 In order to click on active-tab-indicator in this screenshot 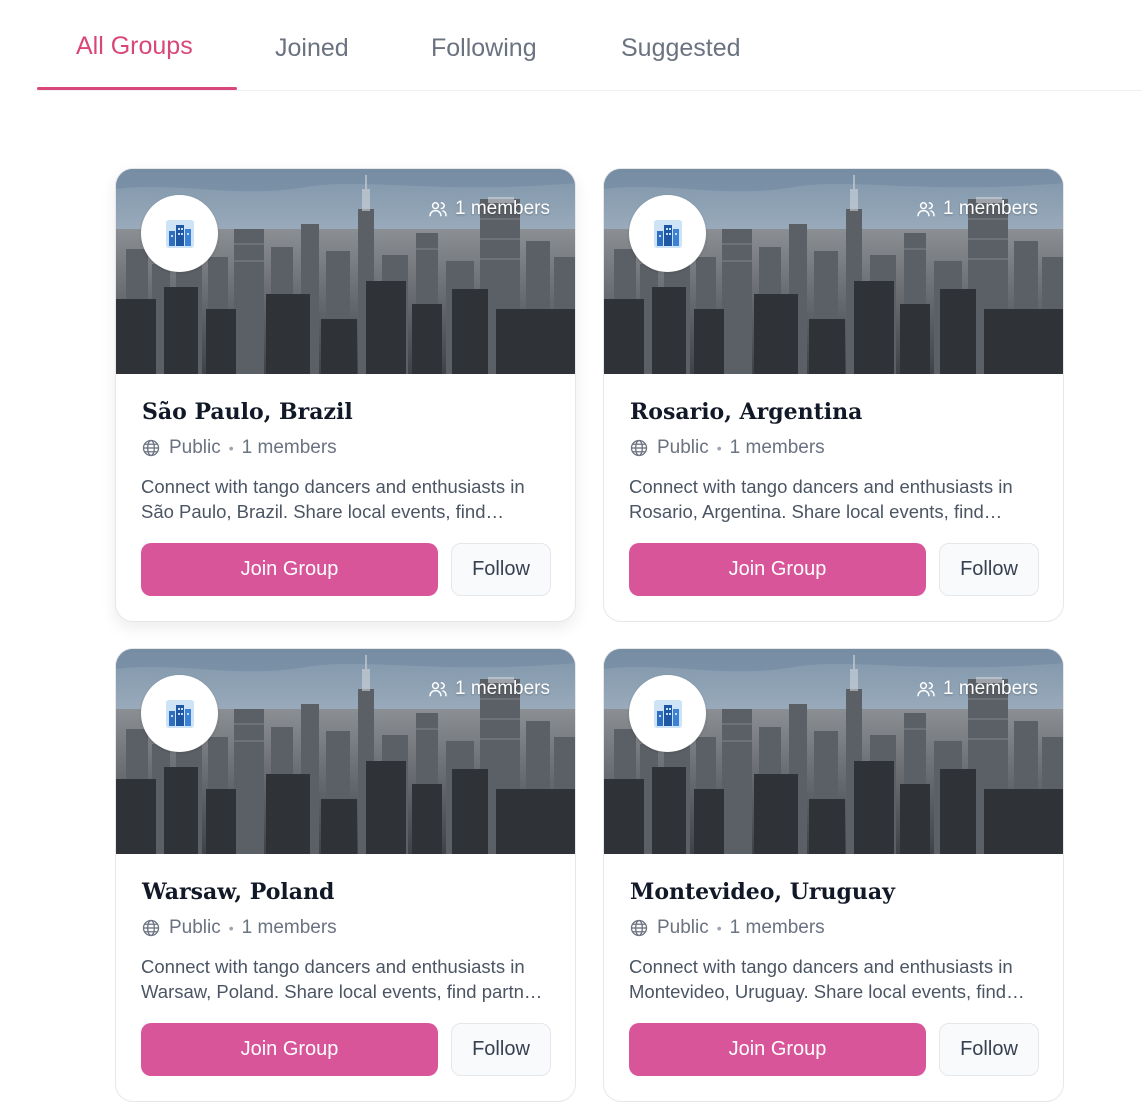, I will do `click(137, 88)`.